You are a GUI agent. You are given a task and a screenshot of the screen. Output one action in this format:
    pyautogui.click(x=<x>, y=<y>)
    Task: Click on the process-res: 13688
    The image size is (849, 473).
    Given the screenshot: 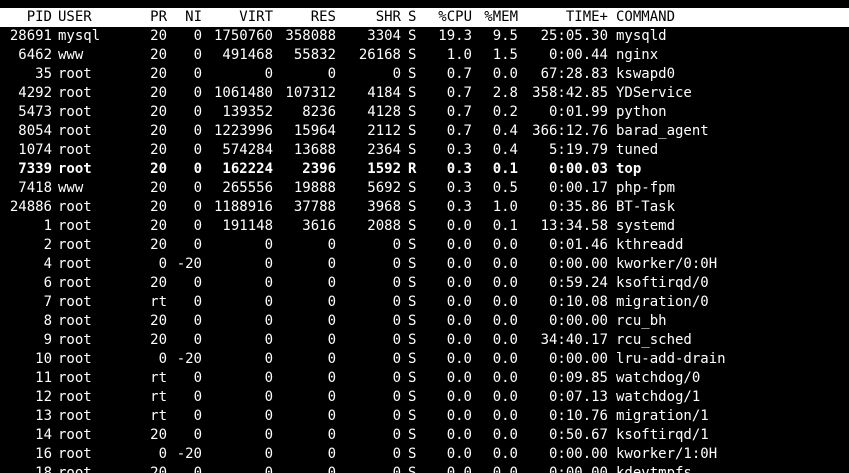 What is the action you would take?
    pyautogui.click(x=314, y=150)
    